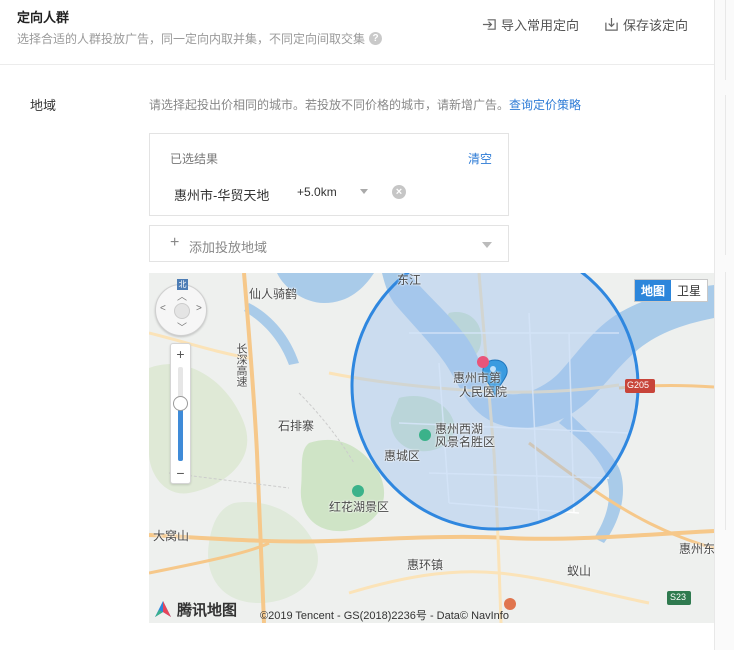 The height and width of the screenshot is (650, 734). I want to click on map-label-g205: G205, so click(638, 385).